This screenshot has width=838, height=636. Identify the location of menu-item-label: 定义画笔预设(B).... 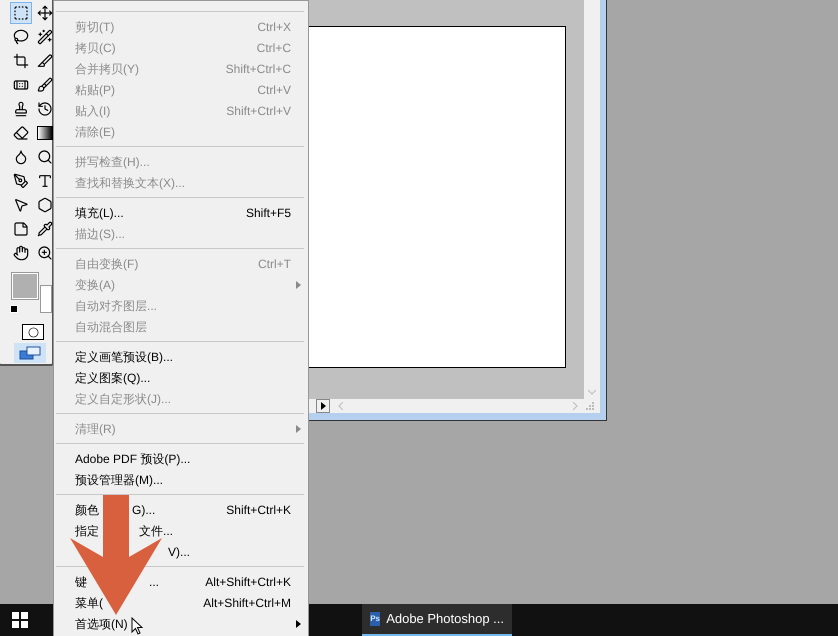
(124, 357).